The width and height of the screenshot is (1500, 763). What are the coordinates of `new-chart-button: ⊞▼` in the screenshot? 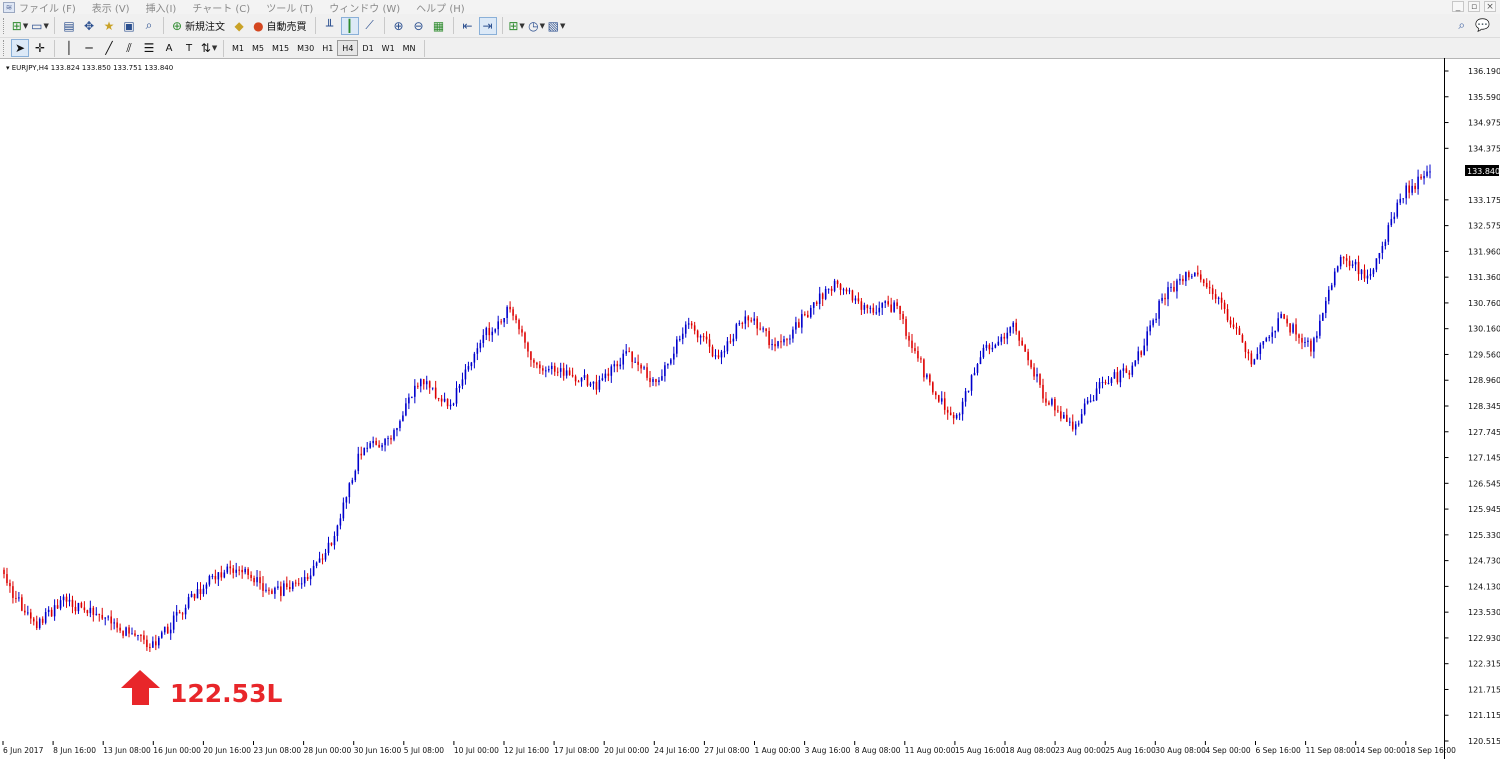 It's located at (20, 26).